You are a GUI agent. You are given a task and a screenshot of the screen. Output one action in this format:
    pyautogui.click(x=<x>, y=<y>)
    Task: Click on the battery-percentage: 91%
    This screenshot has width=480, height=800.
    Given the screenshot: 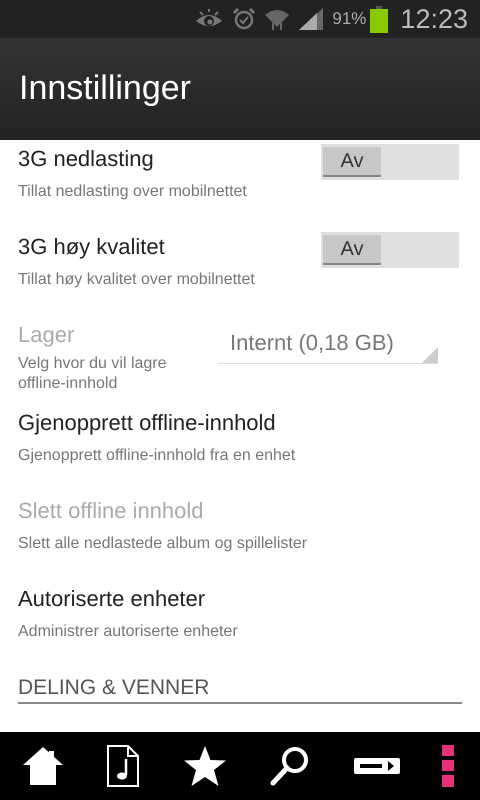 What is the action you would take?
    pyautogui.click(x=349, y=19)
    